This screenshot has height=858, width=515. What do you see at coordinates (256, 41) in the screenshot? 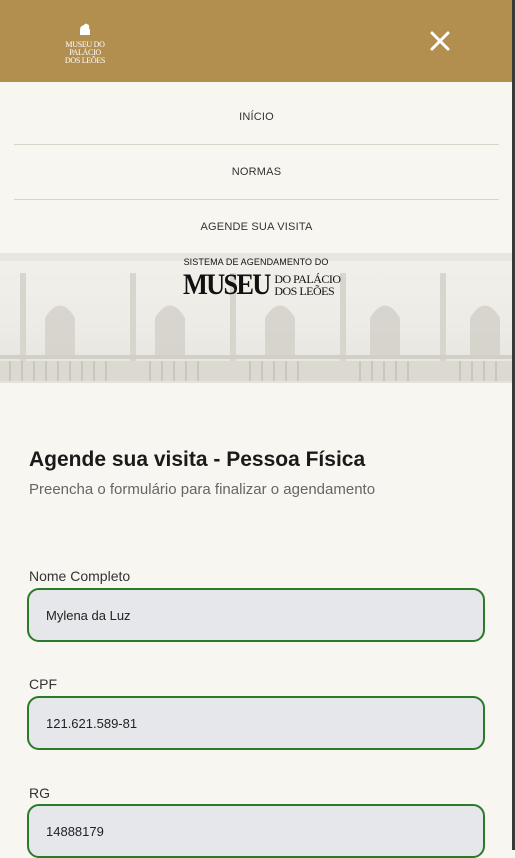
I see `top-bar: MUSEU DO PALÁCIO DOS LEÕES` at bounding box center [256, 41].